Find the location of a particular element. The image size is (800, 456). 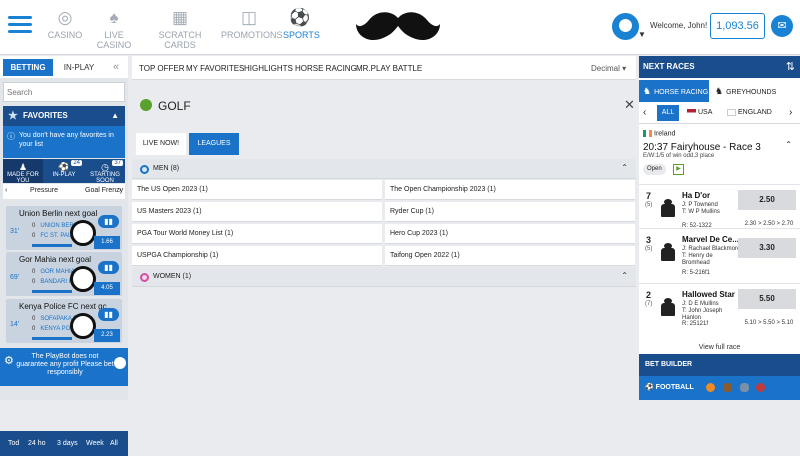

odd-button: 5.50 is located at coordinates (767, 299).